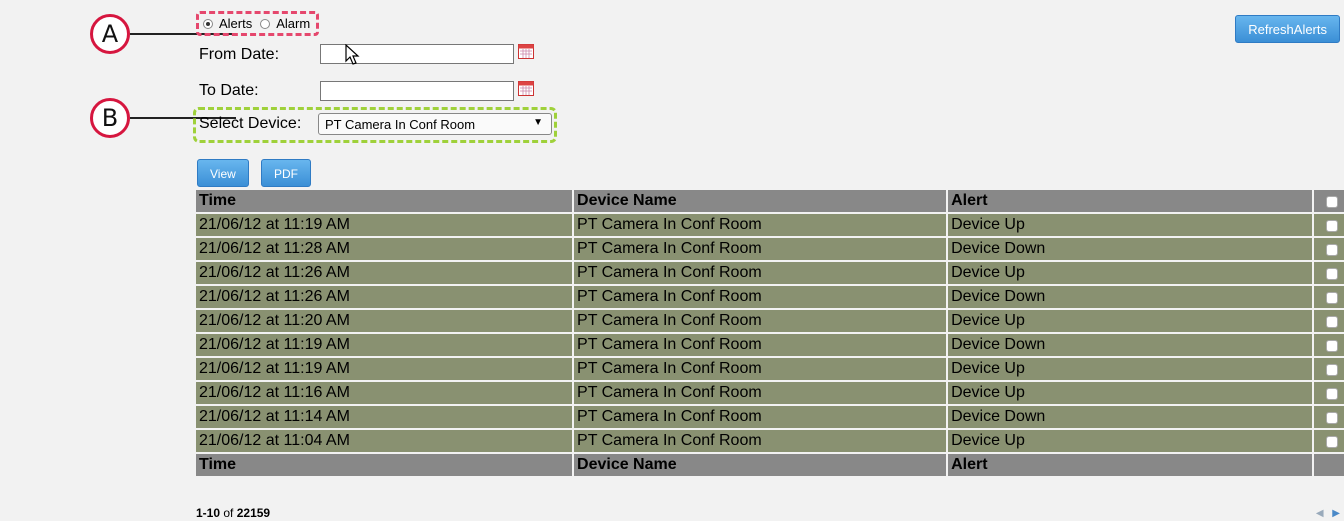  I want to click on alert-column-footer: Alert, so click(1130, 465).